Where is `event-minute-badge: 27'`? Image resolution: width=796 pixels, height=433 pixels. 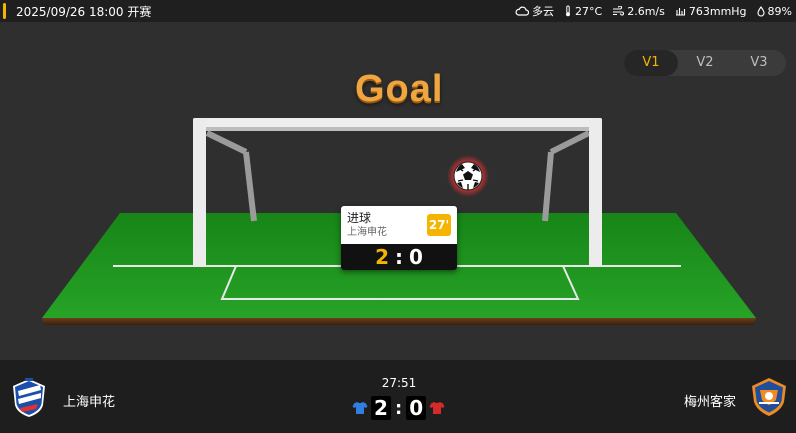
event-minute-badge: 27' is located at coordinates (439, 225).